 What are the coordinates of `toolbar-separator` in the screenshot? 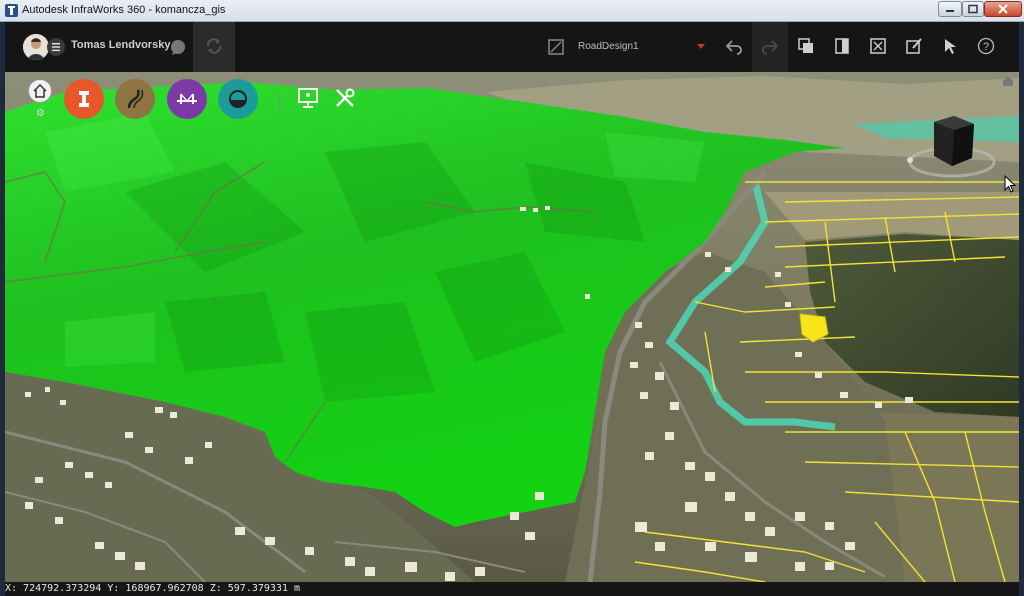 It's located at (279, 100).